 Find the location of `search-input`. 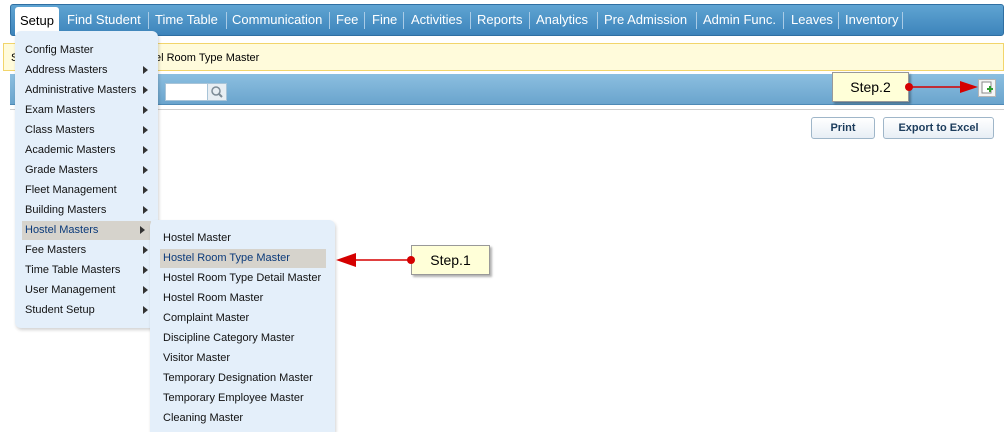

search-input is located at coordinates (187, 92).